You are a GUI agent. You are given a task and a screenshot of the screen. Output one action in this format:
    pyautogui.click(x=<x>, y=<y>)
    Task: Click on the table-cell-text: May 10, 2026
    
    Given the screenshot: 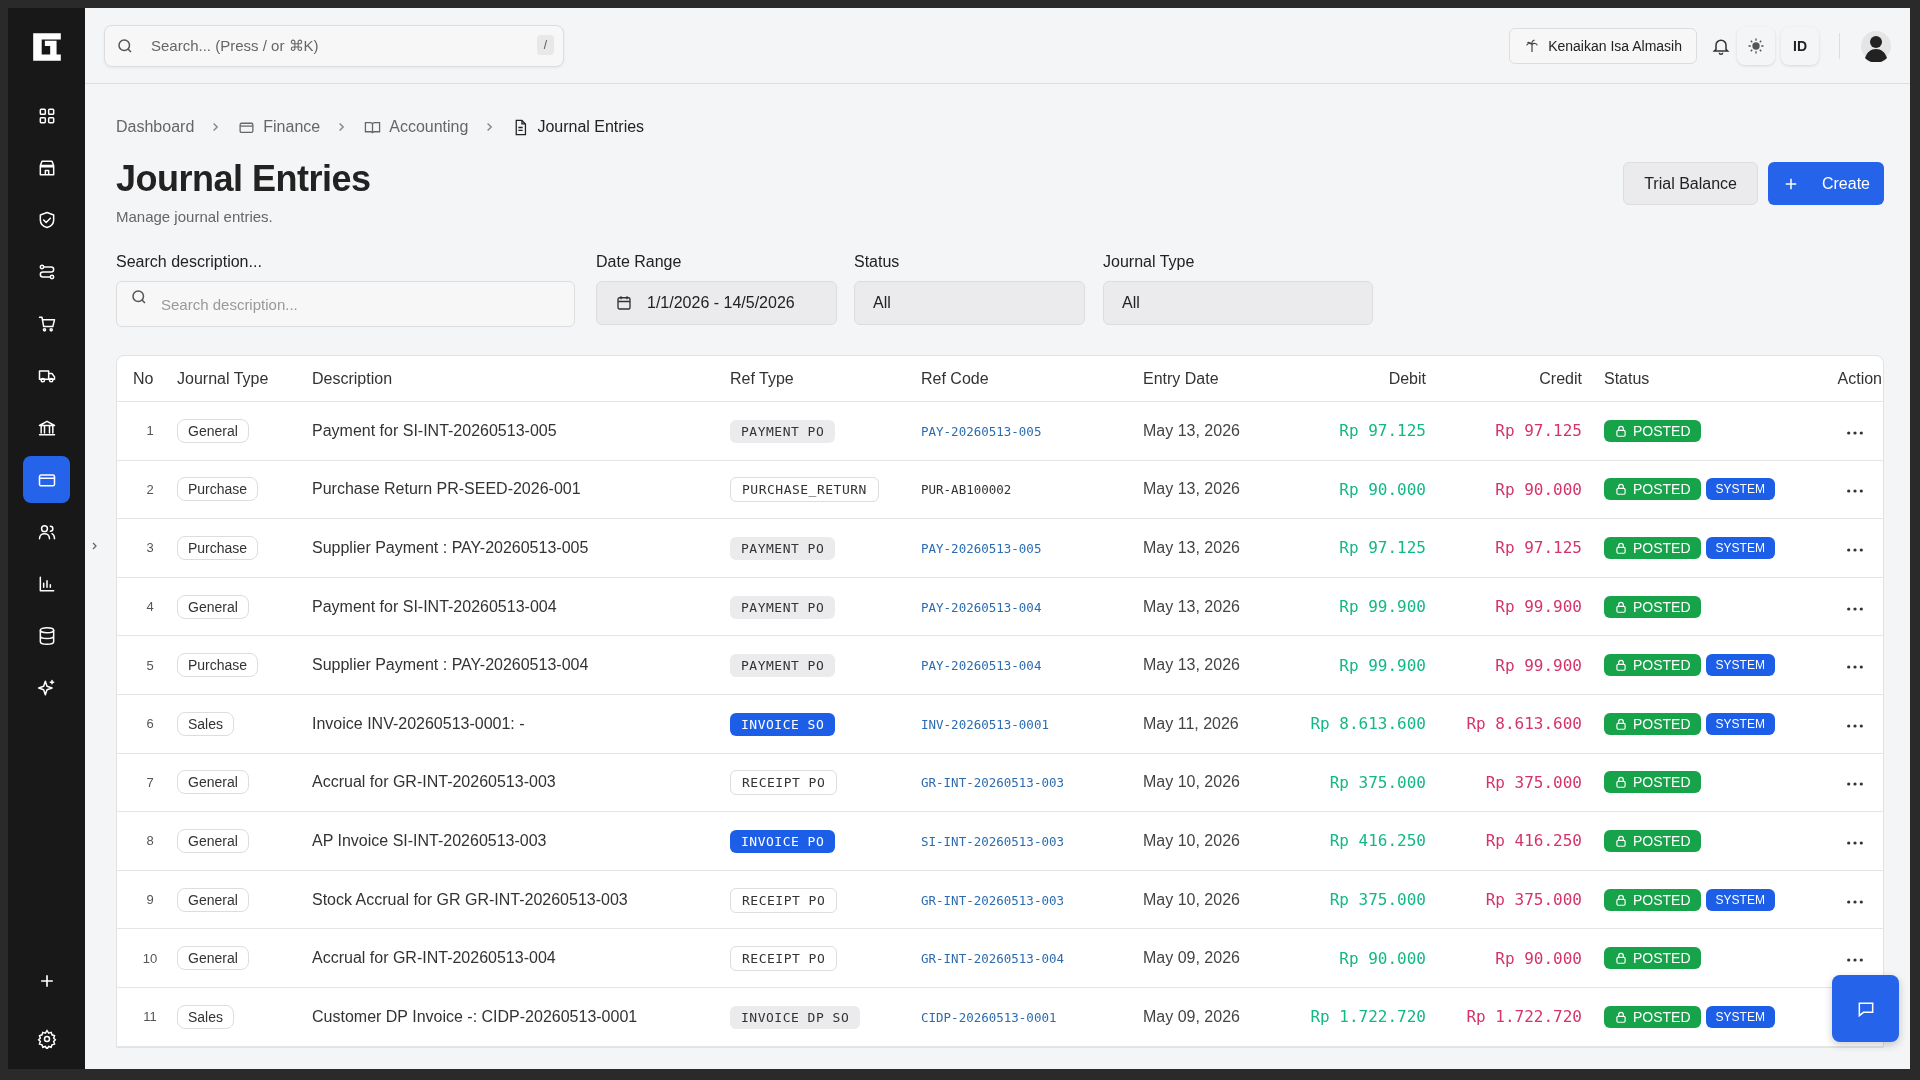 What is the action you would take?
    pyautogui.click(x=1192, y=899)
    